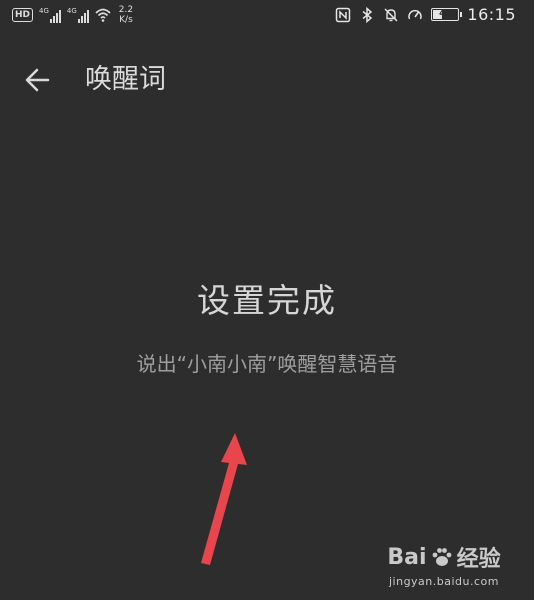  I want to click on signal-4g-1: 4G, so click(50, 15).